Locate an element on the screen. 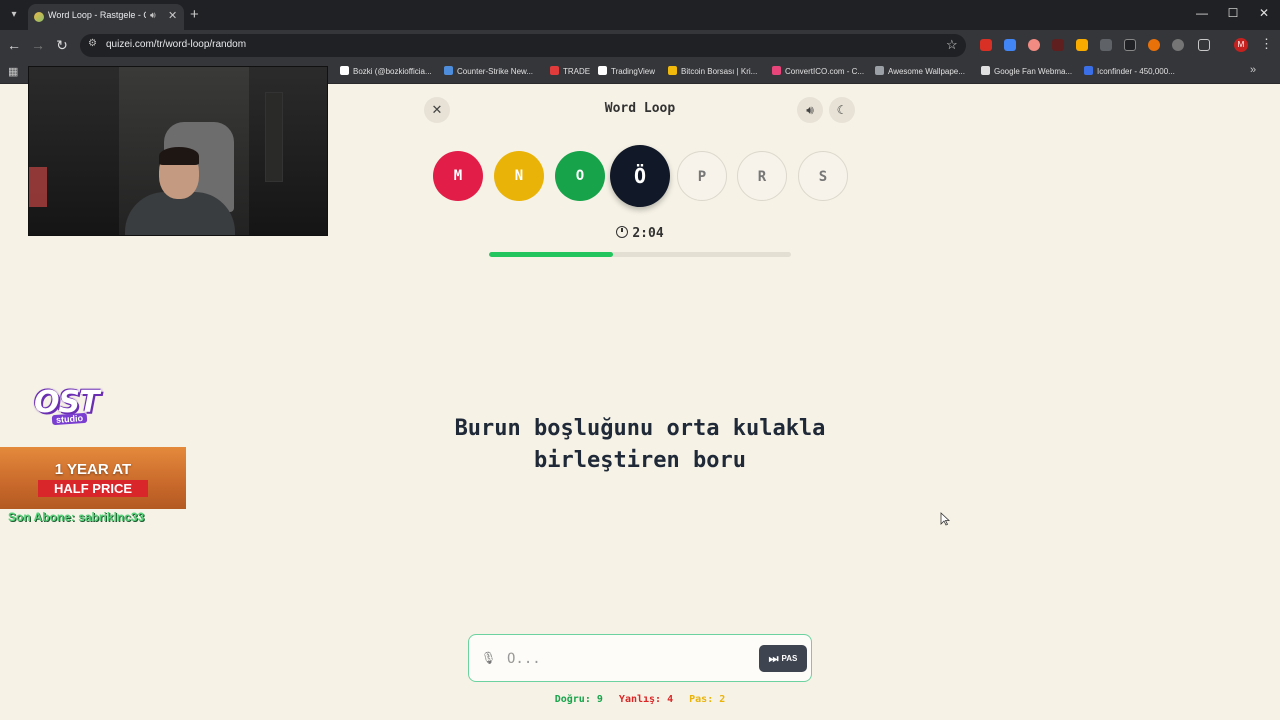 The image size is (1280, 720). wrong-count: Yanlış: 4 is located at coordinates (646, 699).